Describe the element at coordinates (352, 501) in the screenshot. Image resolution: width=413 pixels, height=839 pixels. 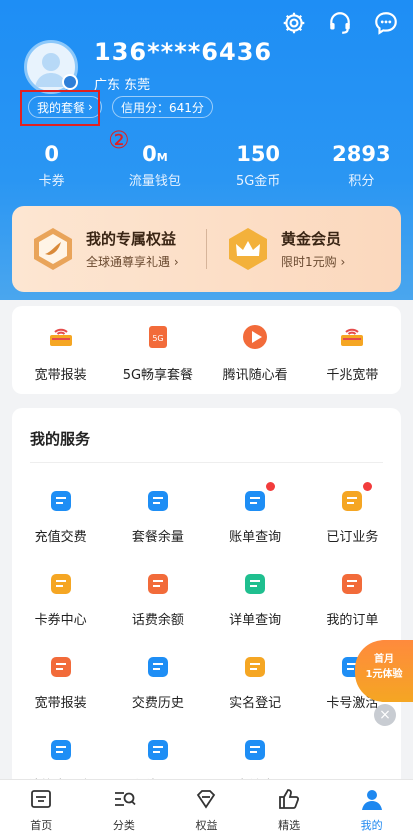
I see `briefcase-icon` at that location.